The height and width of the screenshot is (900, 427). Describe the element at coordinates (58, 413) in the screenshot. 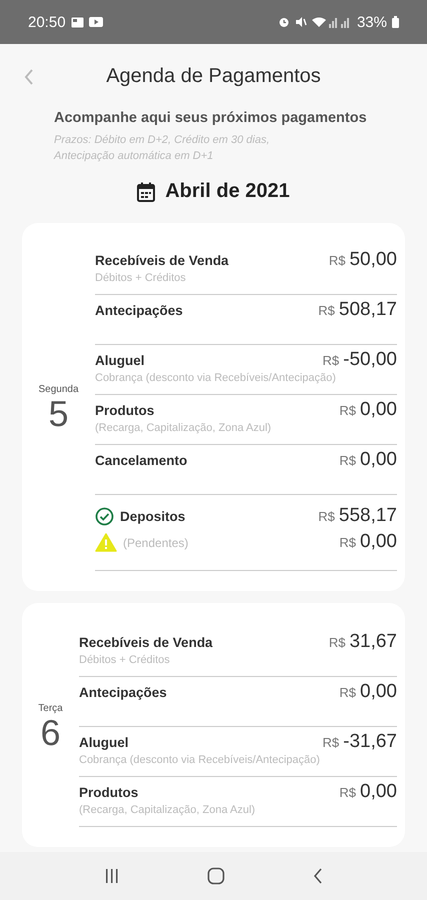

I see `day-number: 5` at that location.